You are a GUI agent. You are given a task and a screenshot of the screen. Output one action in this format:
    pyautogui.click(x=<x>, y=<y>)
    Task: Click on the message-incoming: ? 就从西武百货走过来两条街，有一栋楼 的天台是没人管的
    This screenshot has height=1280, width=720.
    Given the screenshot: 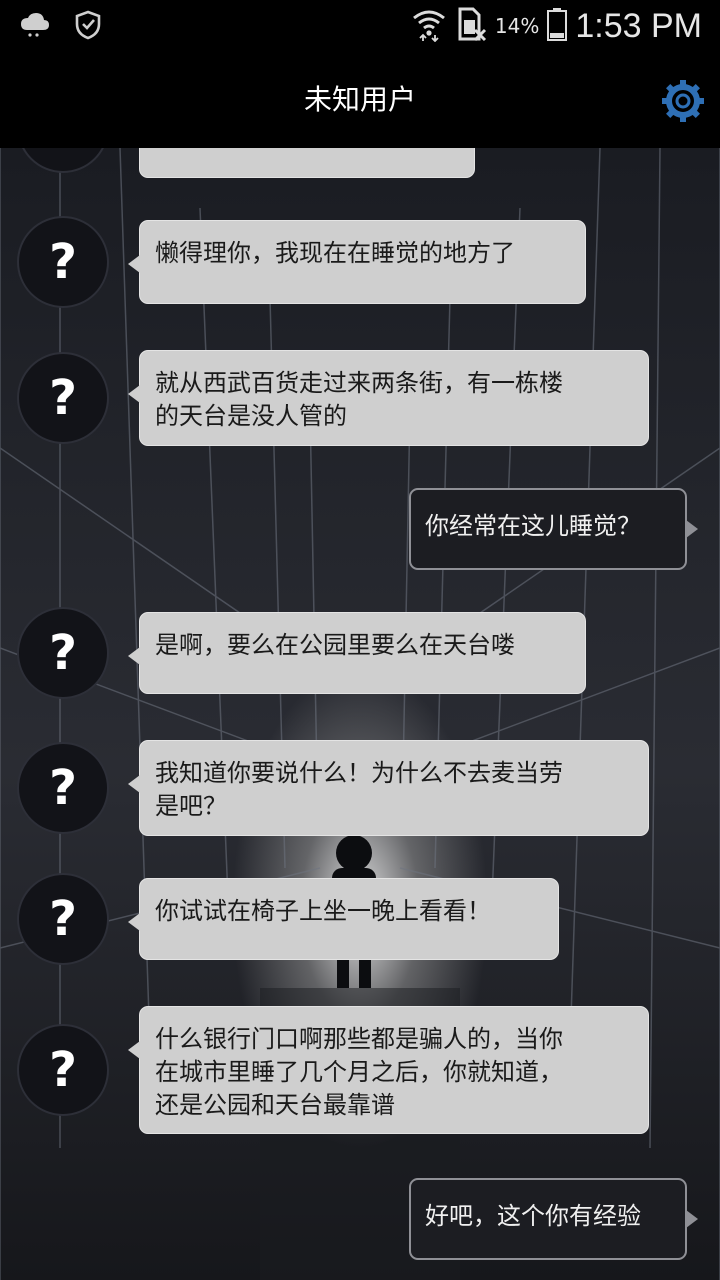 What is the action you would take?
    pyautogui.click(x=360, y=398)
    